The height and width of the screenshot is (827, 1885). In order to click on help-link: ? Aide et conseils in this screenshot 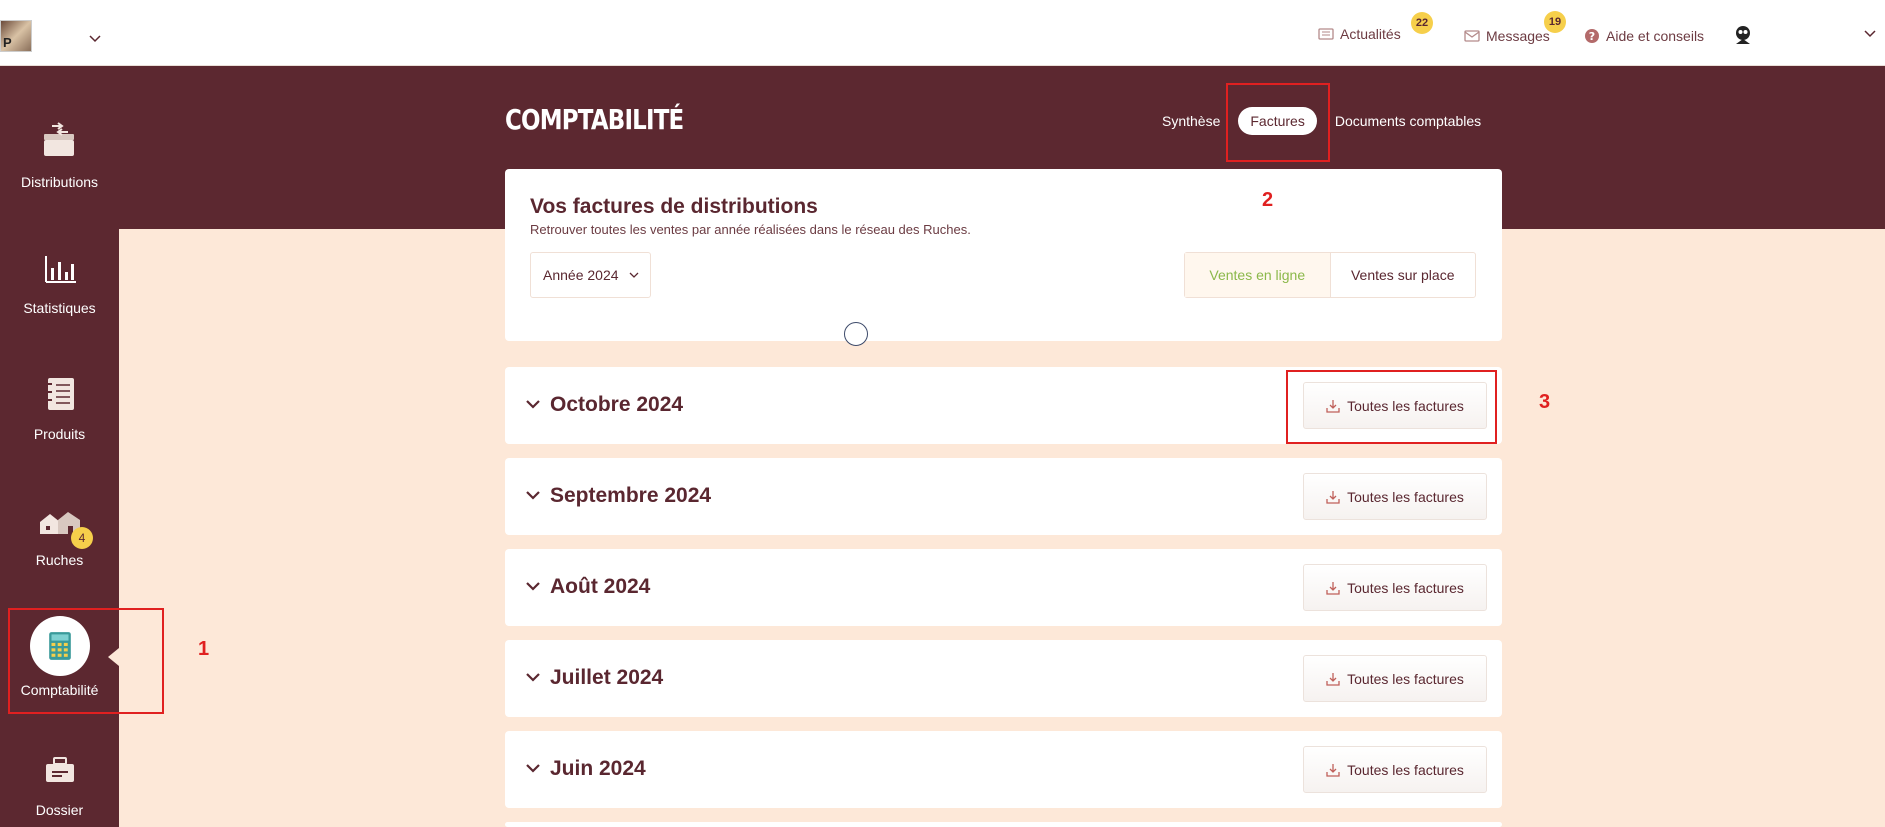, I will do `click(1644, 36)`.